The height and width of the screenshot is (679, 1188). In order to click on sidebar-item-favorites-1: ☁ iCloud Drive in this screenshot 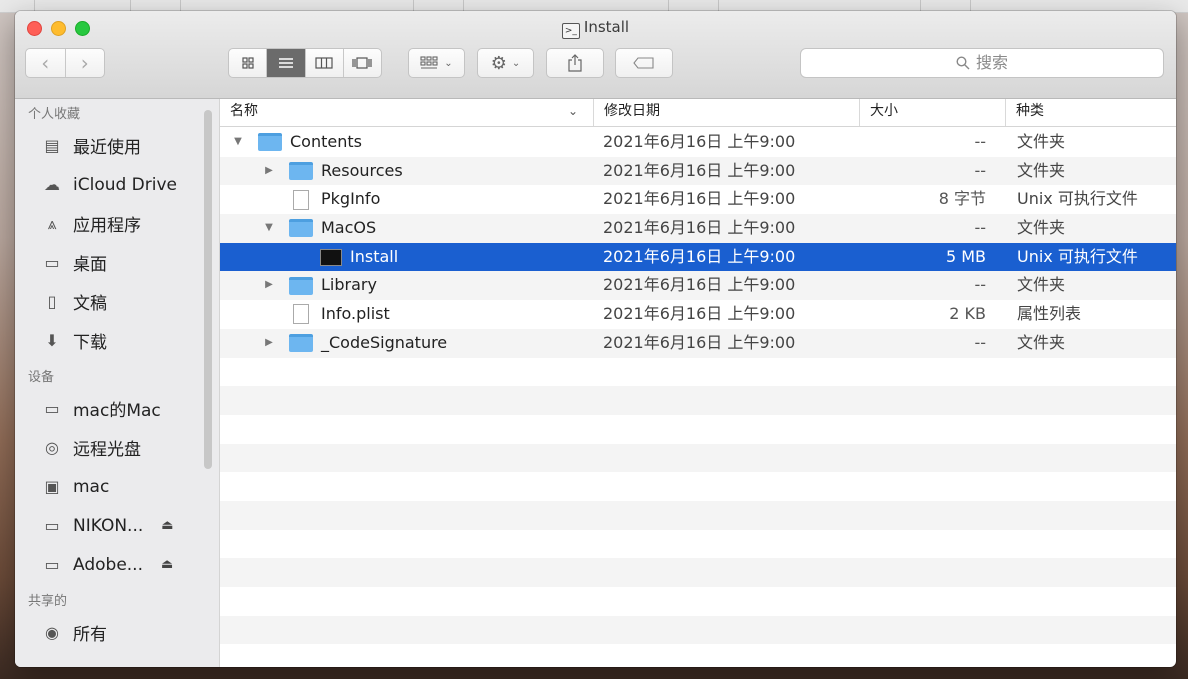, I will do `click(117, 184)`.